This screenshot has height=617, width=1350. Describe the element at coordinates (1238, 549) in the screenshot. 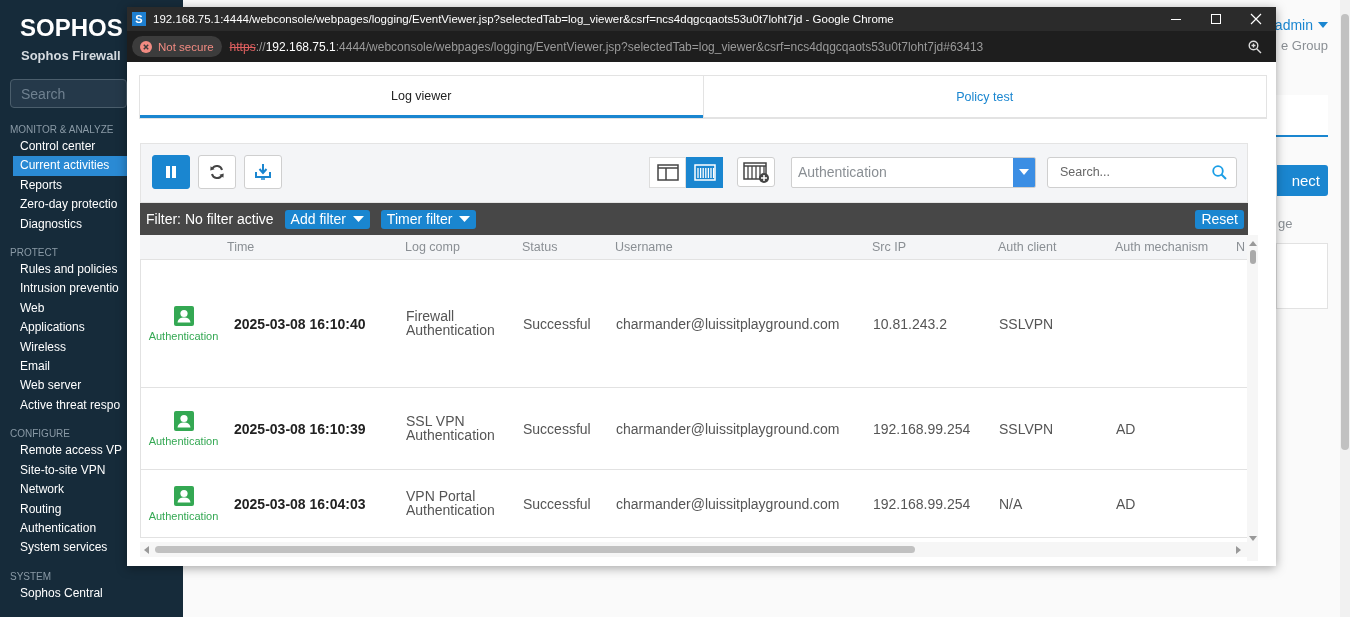

I see `scroll-right-icon` at that location.